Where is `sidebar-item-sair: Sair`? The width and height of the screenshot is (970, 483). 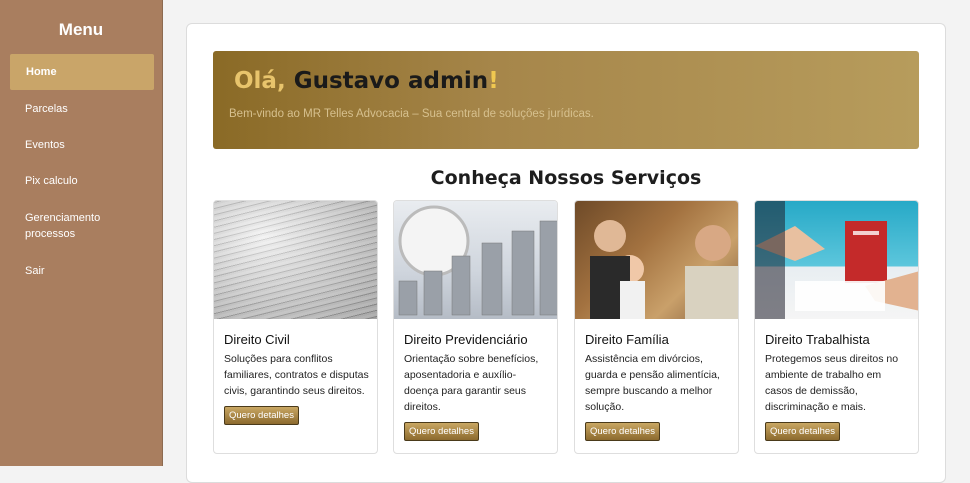
sidebar-item-sair: Sair is located at coordinates (82, 271).